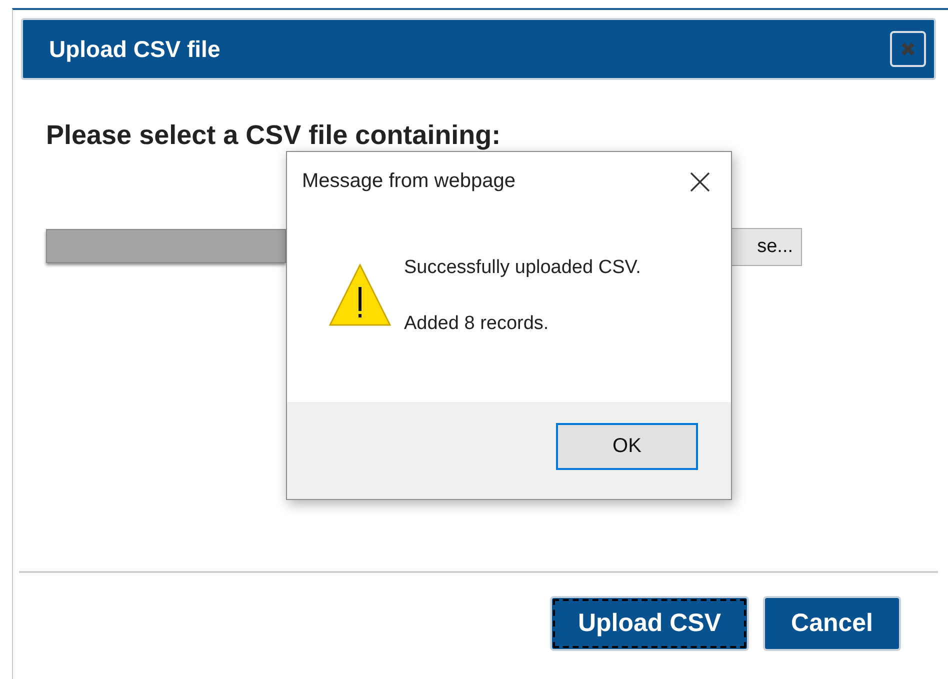 This screenshot has width=948, height=679. Describe the element at coordinates (832, 623) in the screenshot. I see `cancel-button: Cancel` at that location.